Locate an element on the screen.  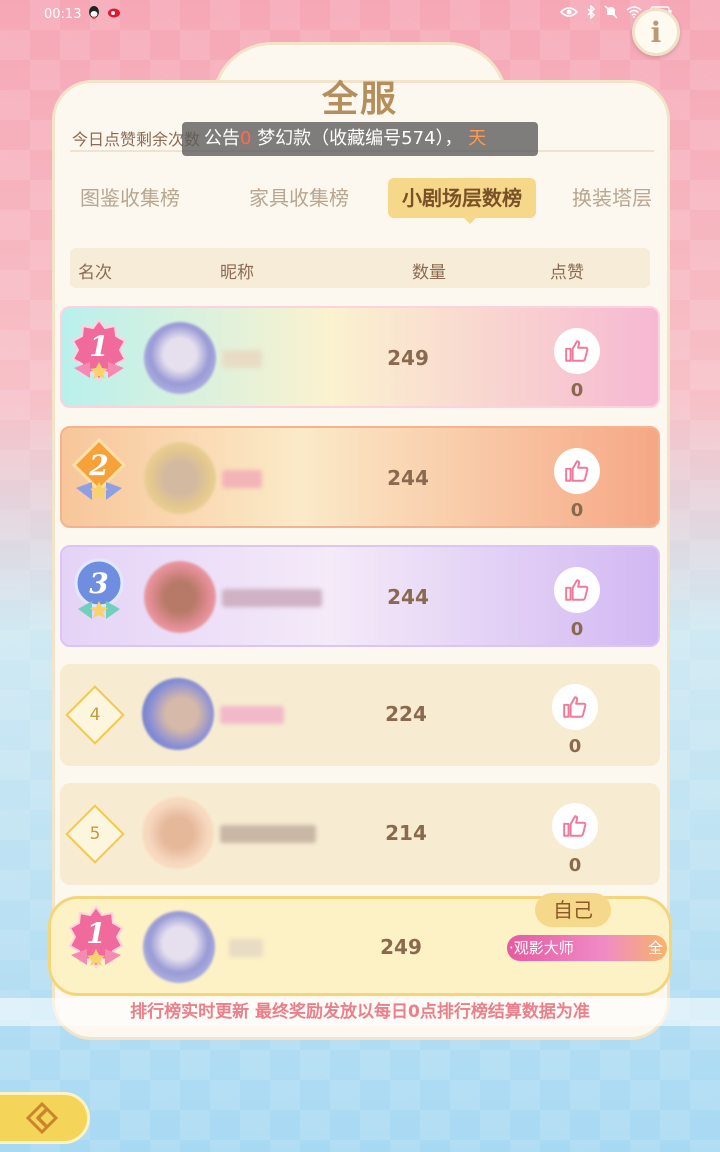
my-rank-row: 1 249 自己 ·观影大师 全 is located at coordinates (360, 944).